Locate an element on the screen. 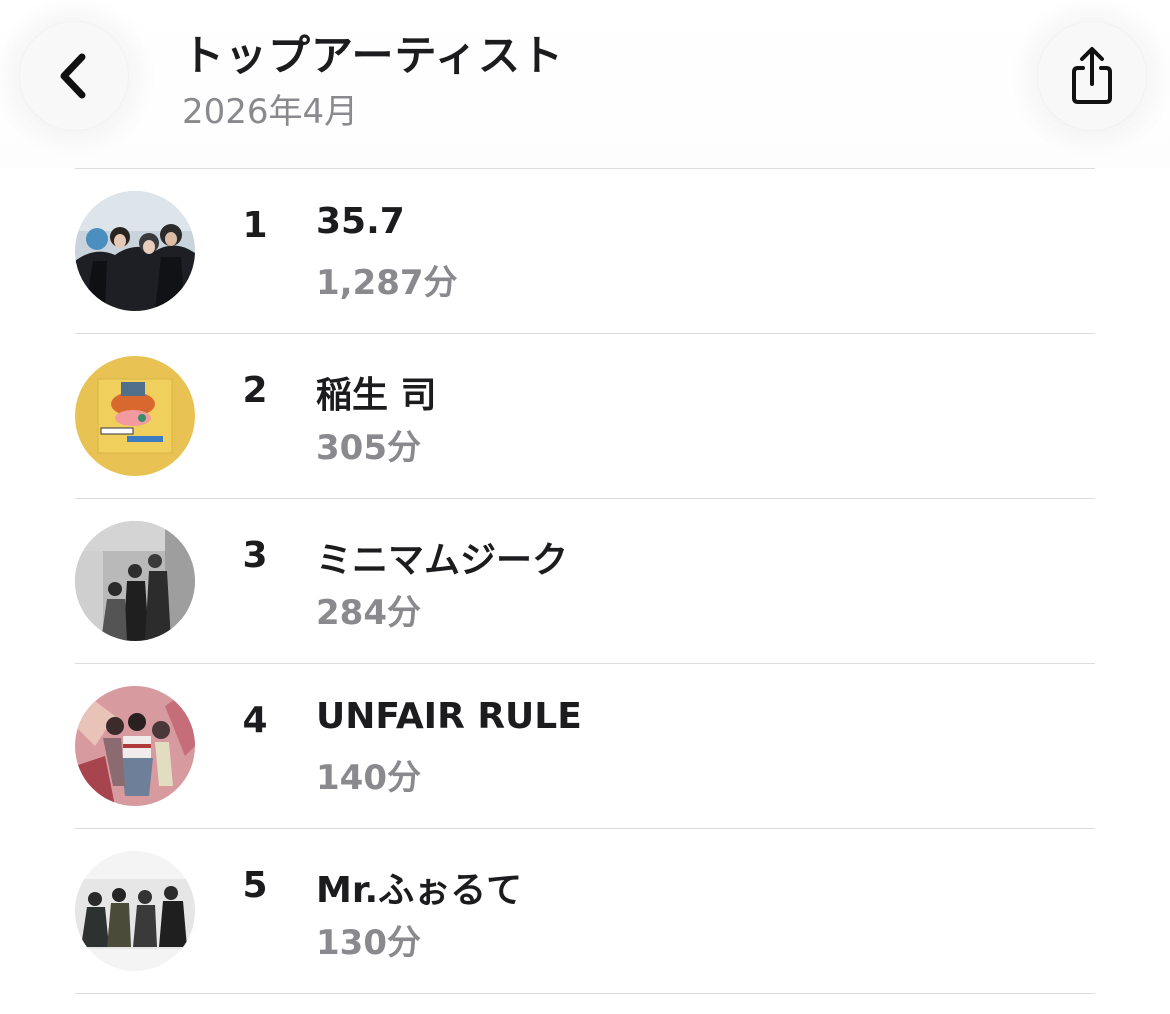  artist-name: 稲生 司 is located at coordinates (376, 395).